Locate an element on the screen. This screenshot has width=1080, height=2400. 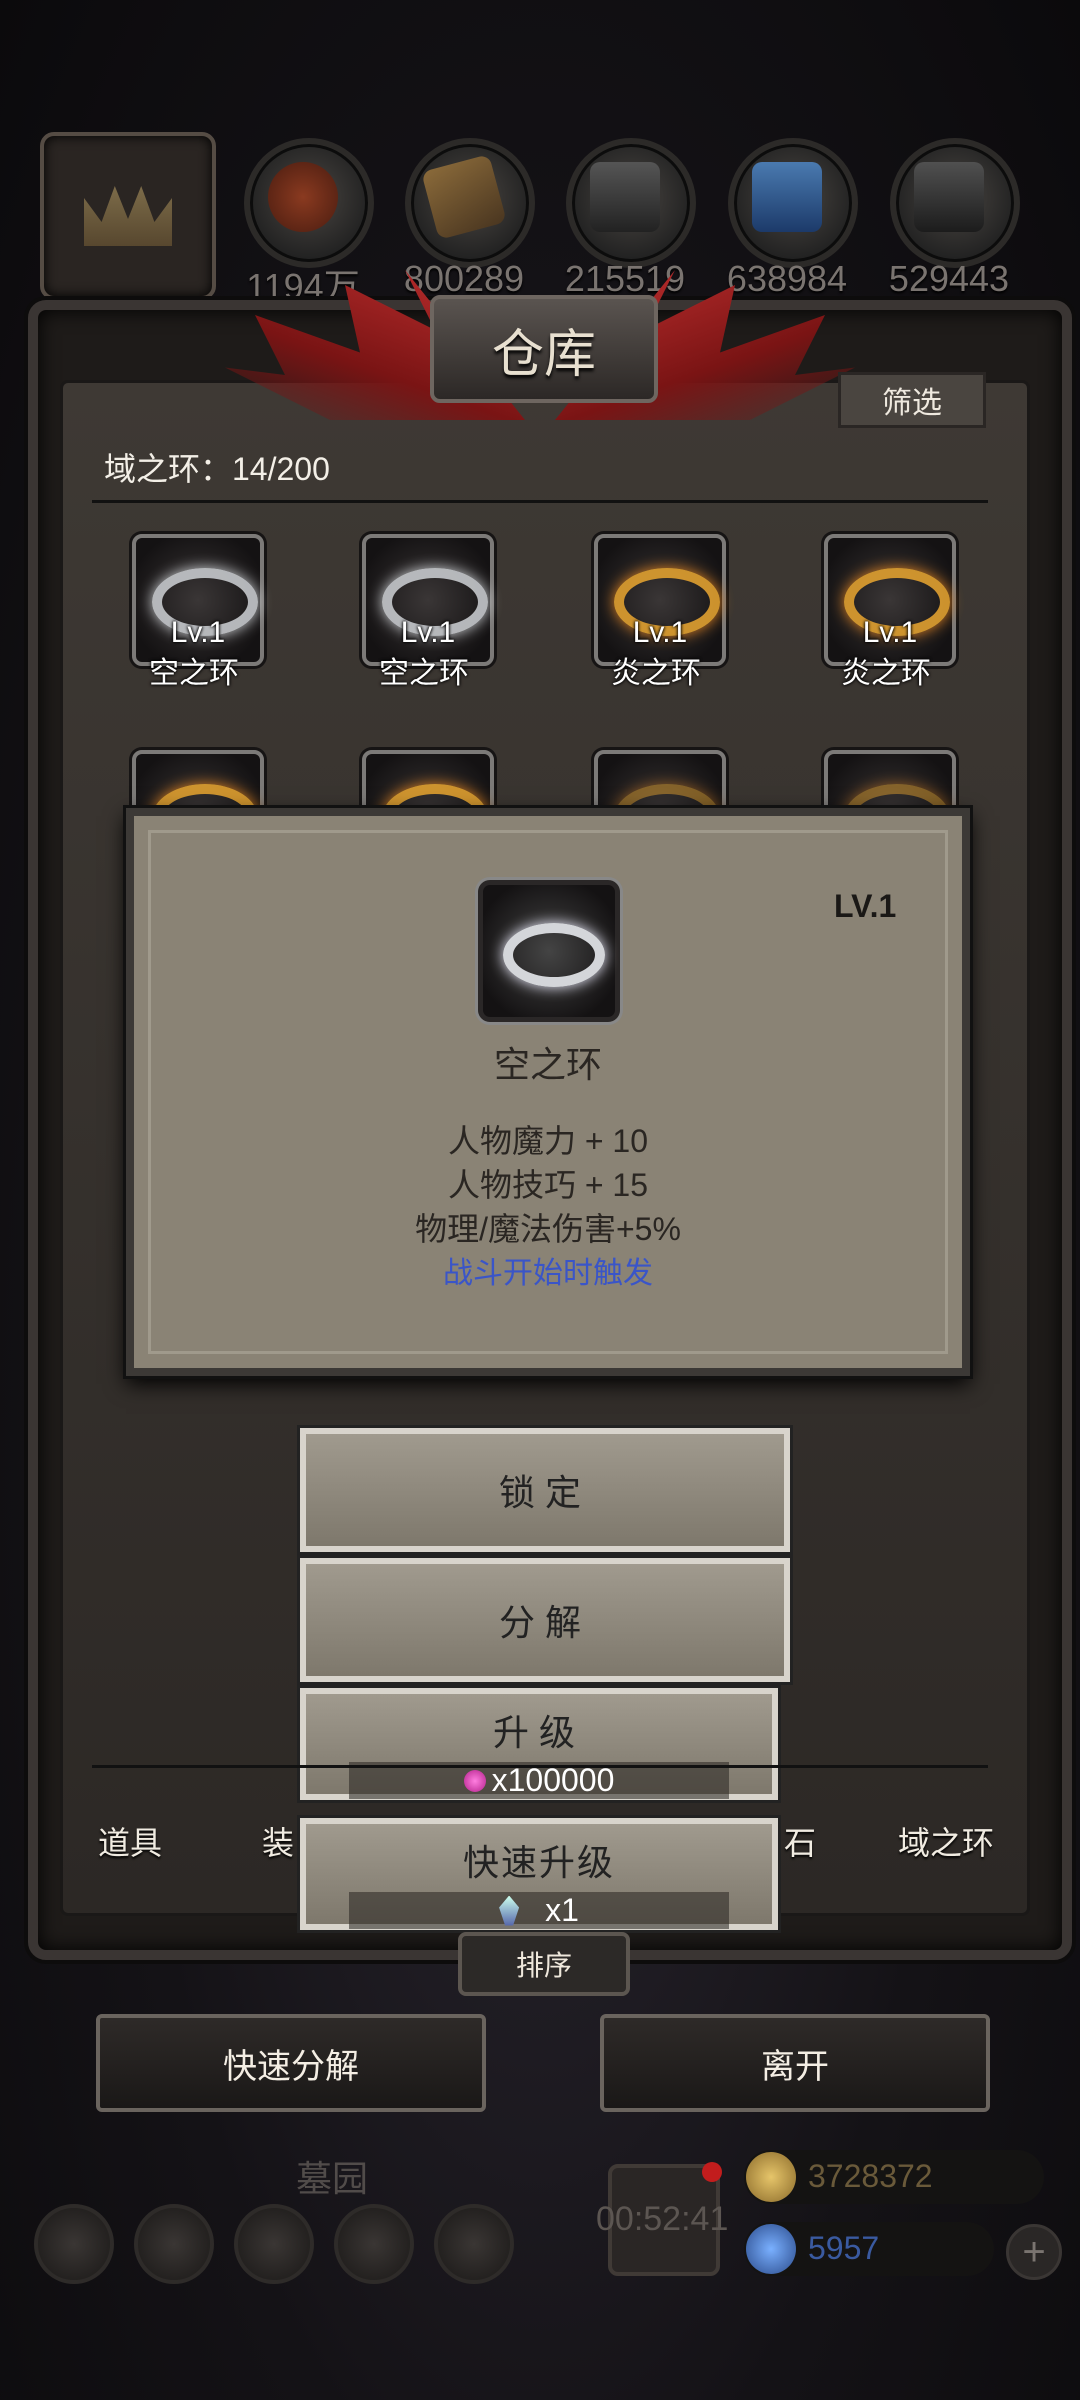
item-detail-level: LV.1 is located at coordinates (865, 906).